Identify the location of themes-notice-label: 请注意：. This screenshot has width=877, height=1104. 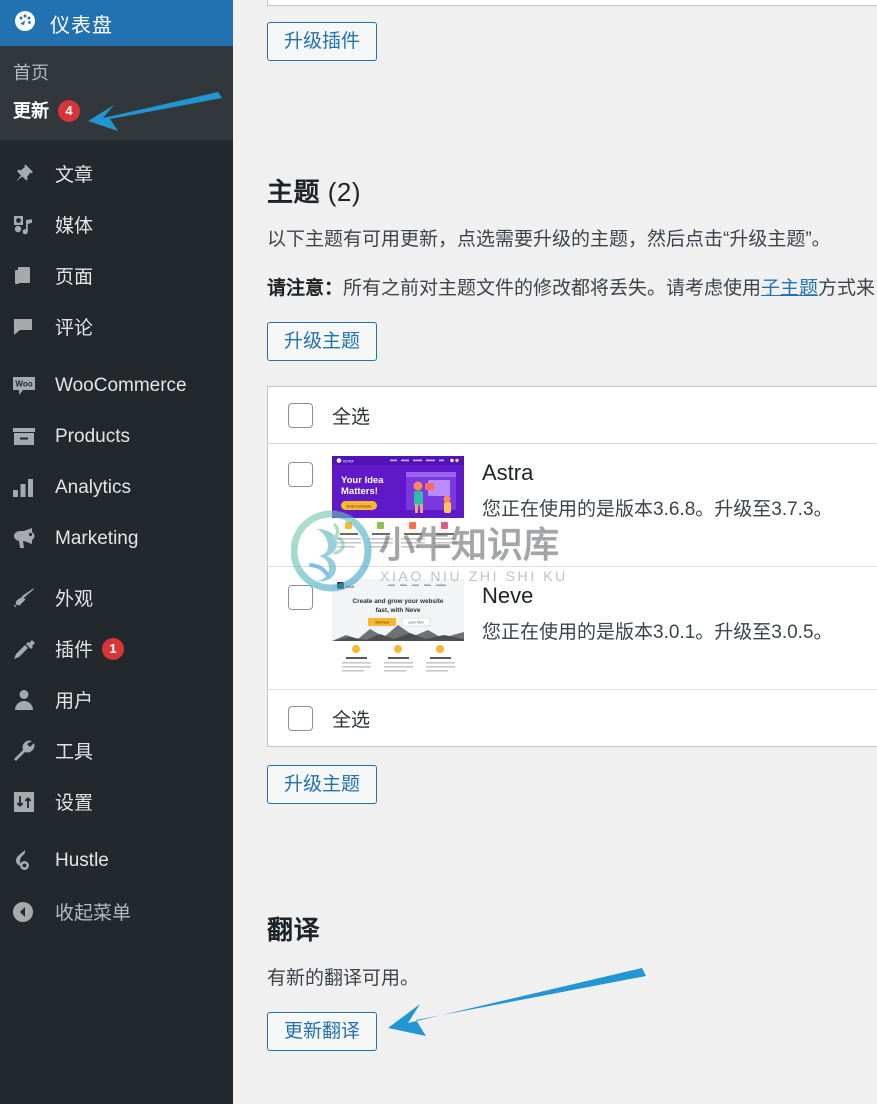
(305, 288).